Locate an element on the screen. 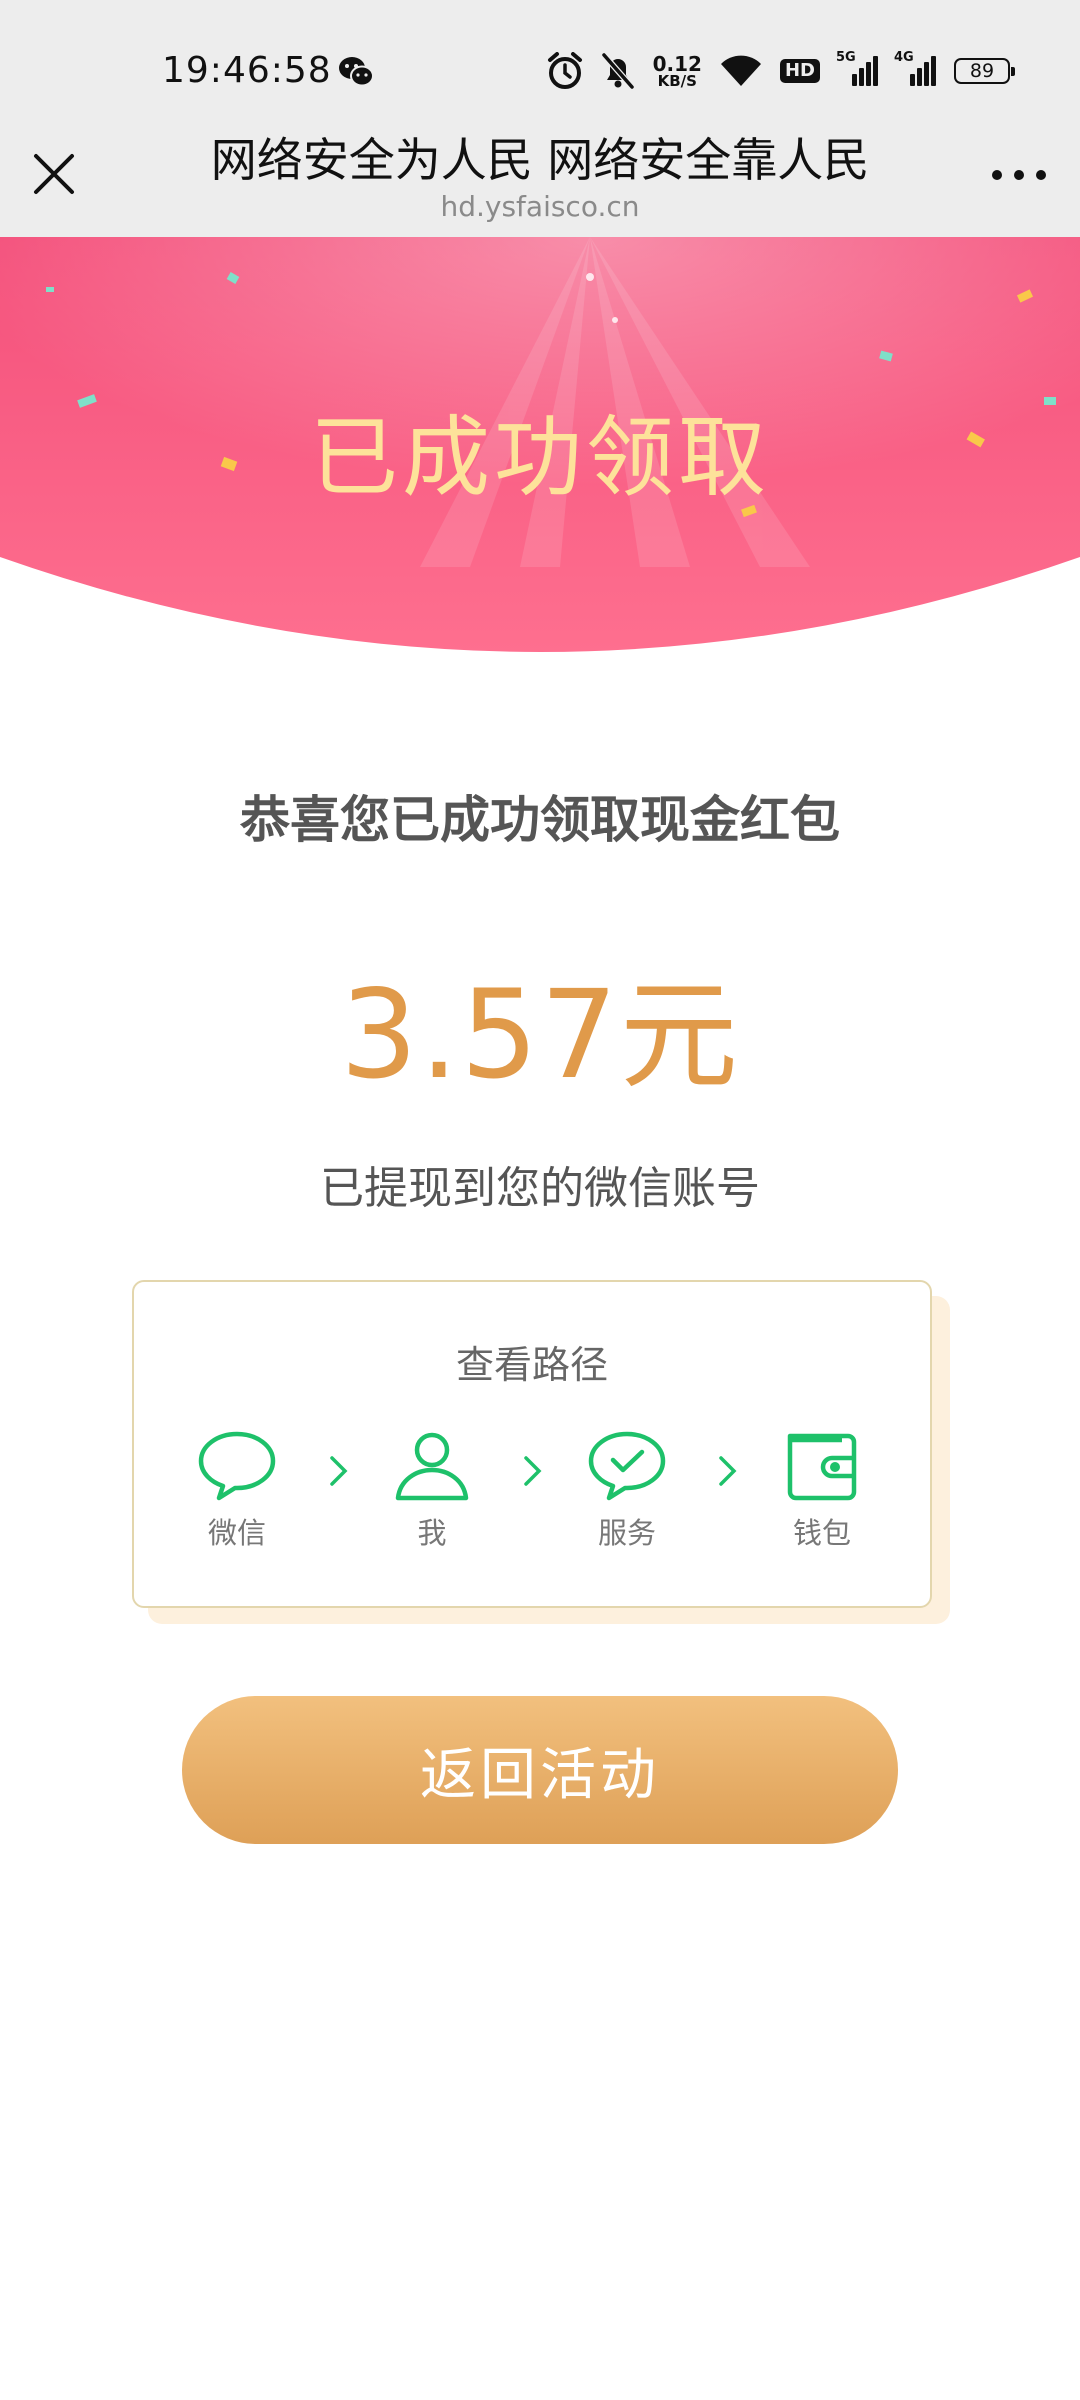  network-speed: 0.12 KB/S is located at coordinates (677, 71).